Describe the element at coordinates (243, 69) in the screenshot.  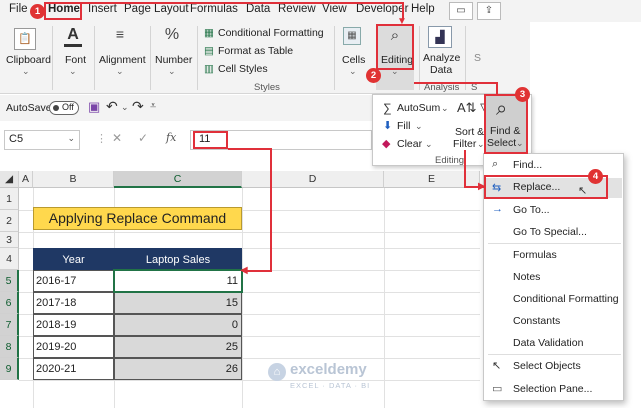
I see `cell-styles-button: Cell Styles` at that location.